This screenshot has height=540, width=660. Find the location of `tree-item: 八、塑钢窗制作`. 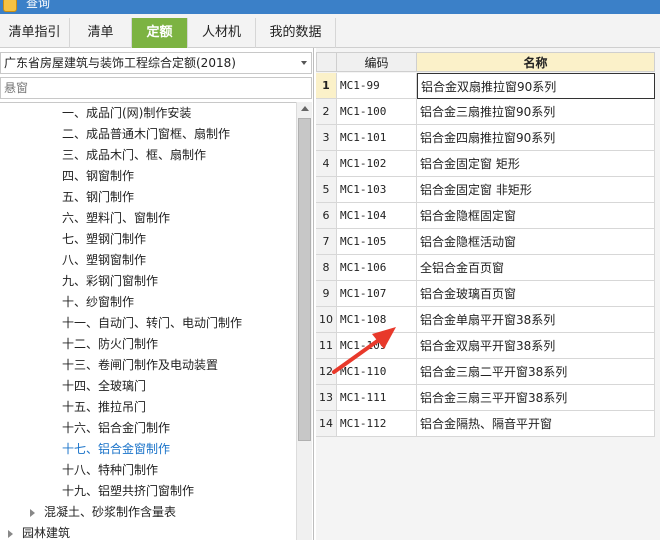

tree-item: 八、塑钢窗制作 is located at coordinates (104, 260).